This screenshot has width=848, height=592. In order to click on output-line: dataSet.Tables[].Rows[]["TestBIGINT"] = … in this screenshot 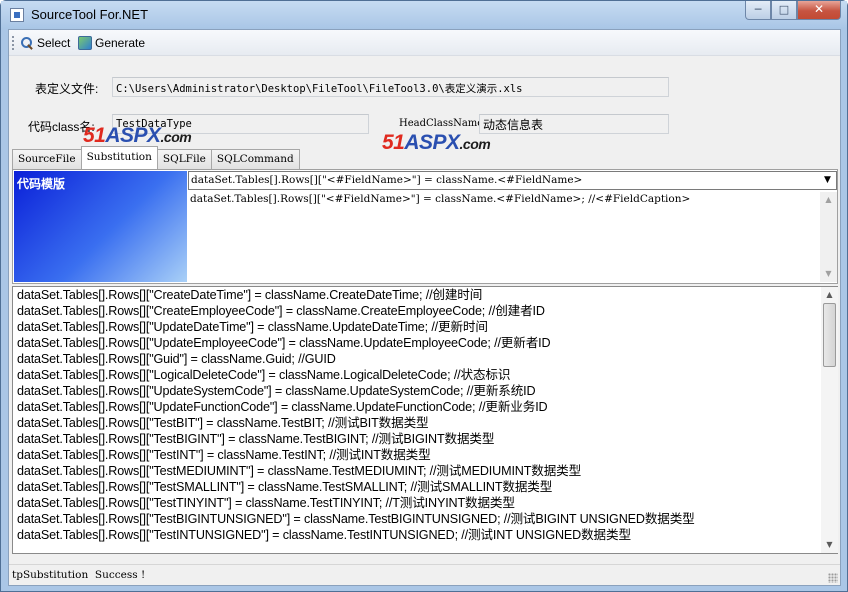, I will do `click(256, 439)`.